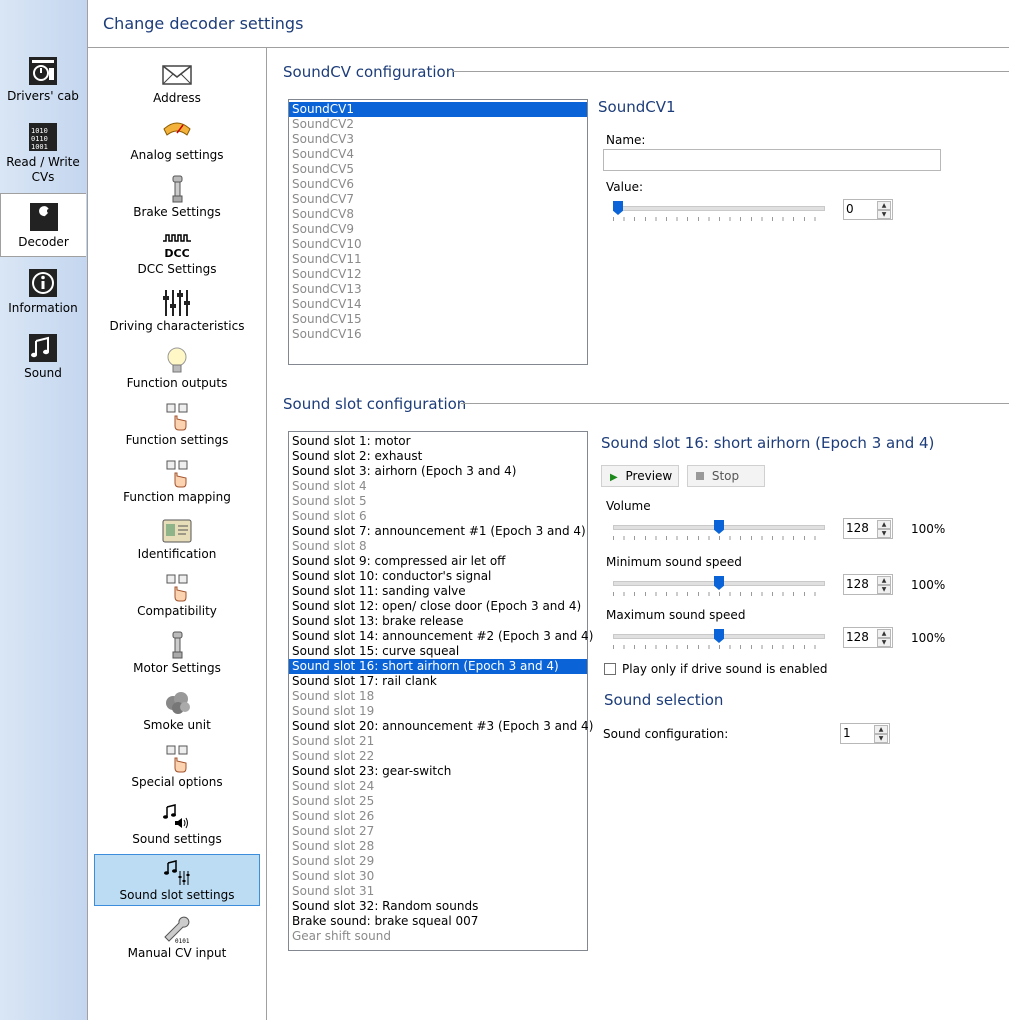 The width and height of the screenshot is (1009, 1020). I want to click on soundcv-list-item: SoundCV9, so click(438, 229).